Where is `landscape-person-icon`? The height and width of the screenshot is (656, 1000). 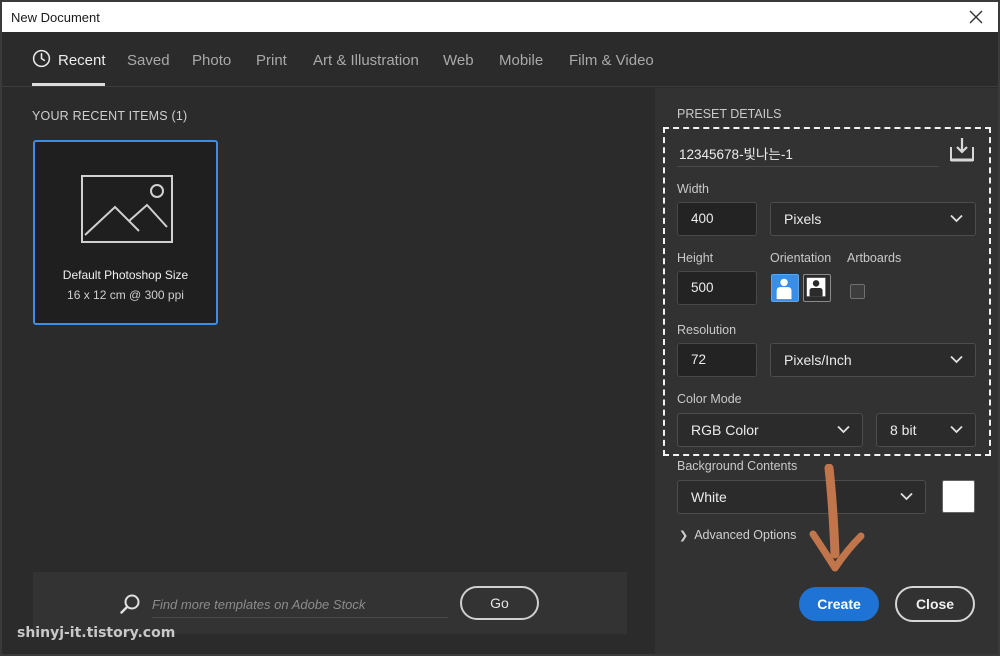 landscape-person-icon is located at coordinates (816, 287).